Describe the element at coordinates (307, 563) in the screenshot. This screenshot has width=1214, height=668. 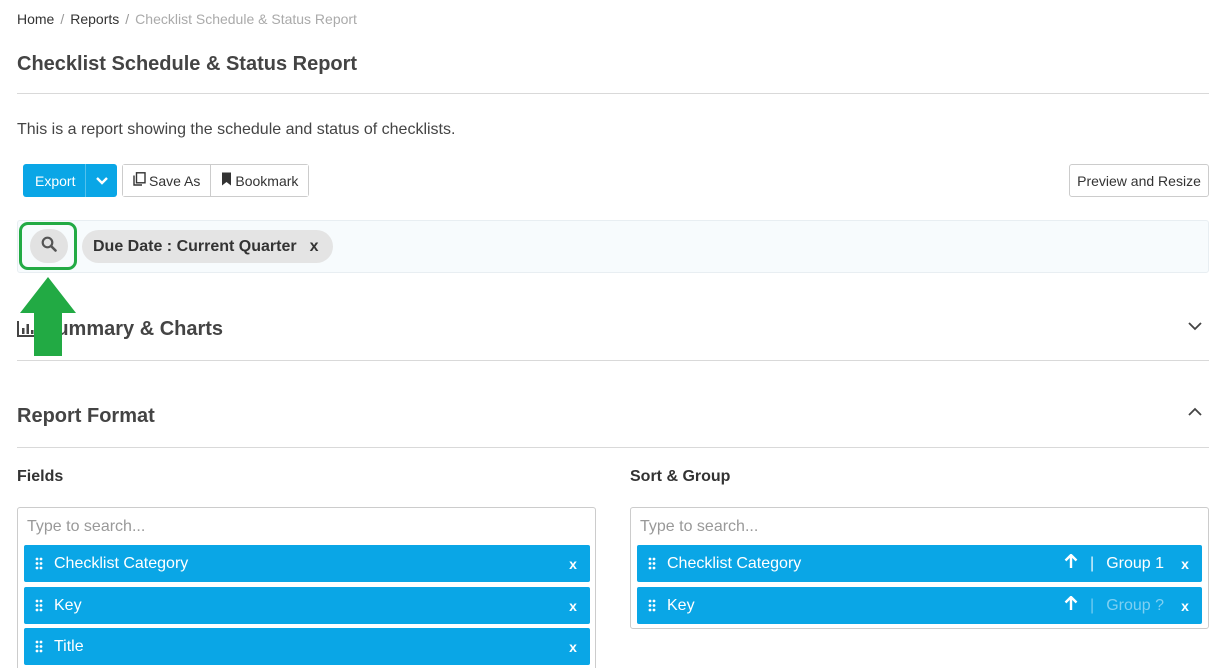
I see `field-item: Checklist Category x` at that location.